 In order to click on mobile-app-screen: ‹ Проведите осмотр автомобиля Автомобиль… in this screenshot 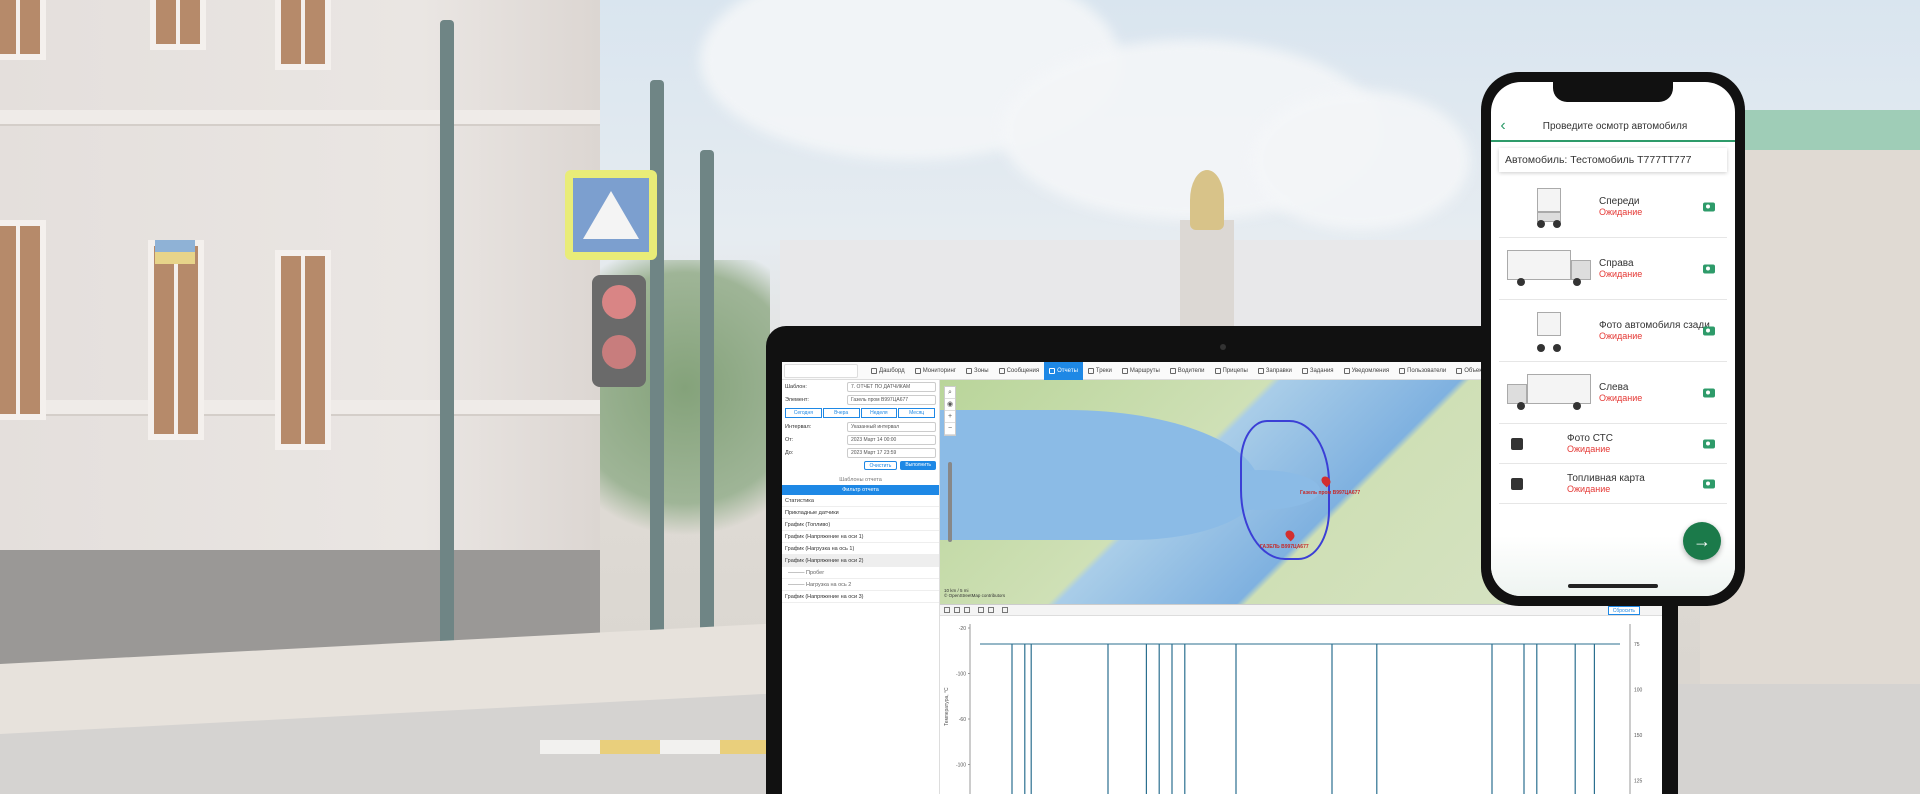, I will do `click(1613, 339)`.